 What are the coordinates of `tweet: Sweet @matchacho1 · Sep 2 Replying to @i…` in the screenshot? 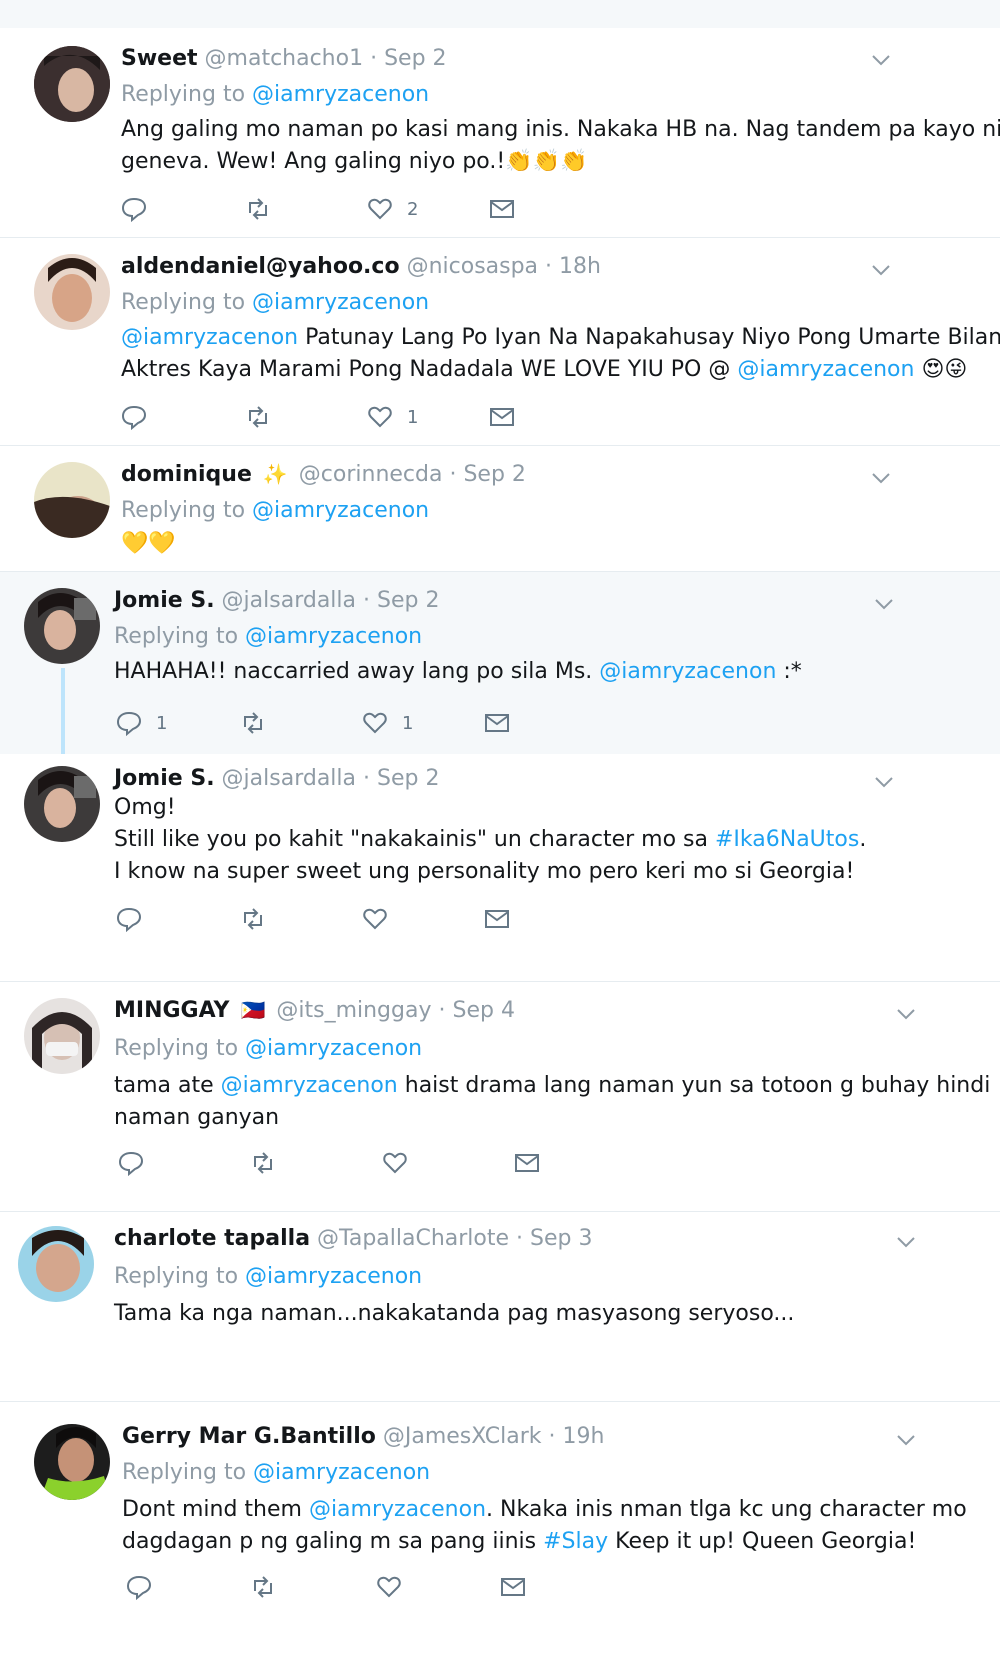 It's located at (500, 133).